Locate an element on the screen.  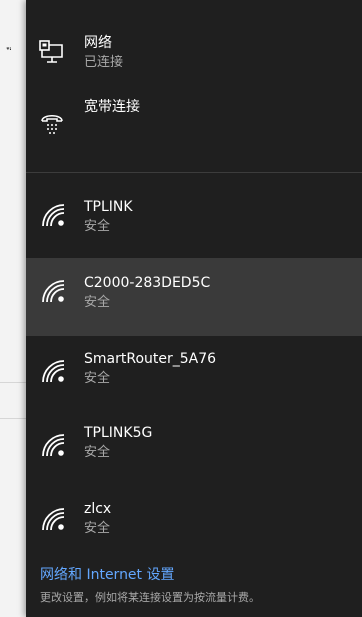
settings-description: 更改设置，例如将某连接设置为按流量计费。 is located at coordinates (150, 597).